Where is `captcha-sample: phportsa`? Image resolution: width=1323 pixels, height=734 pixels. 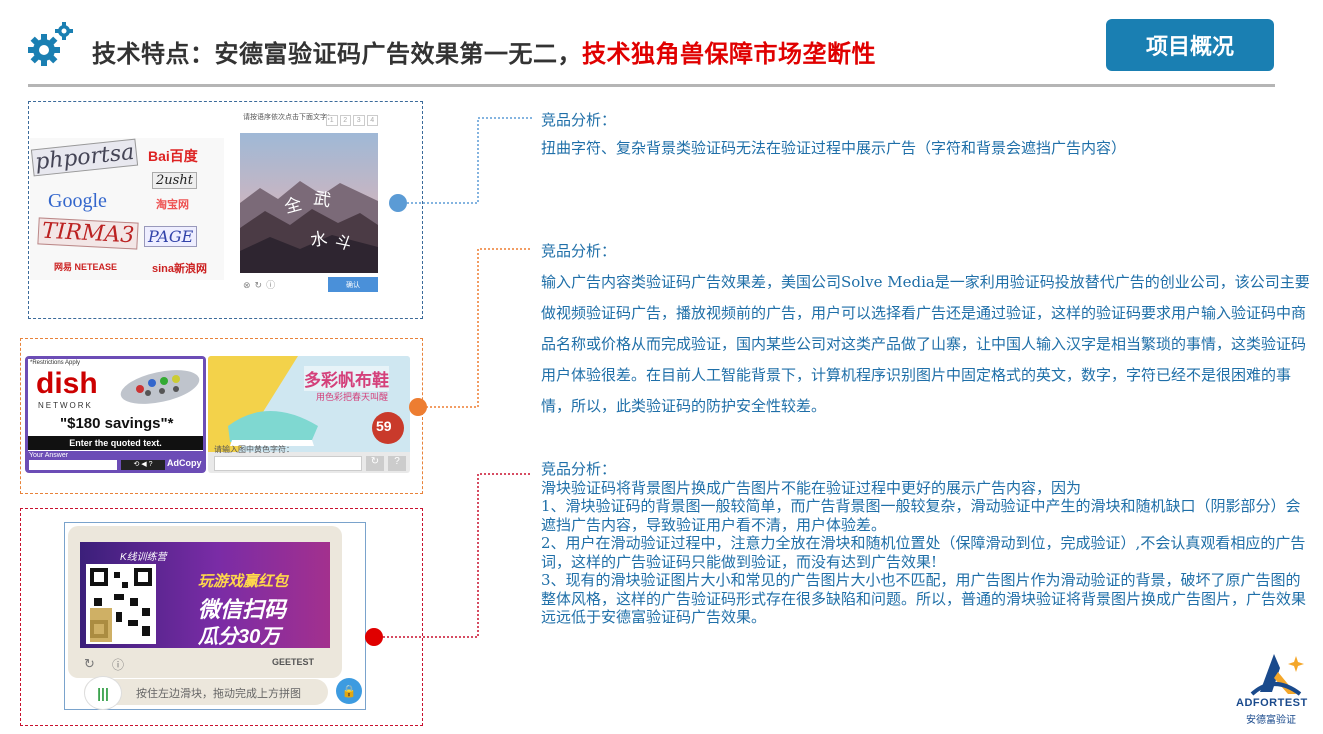
captcha-sample: phportsa is located at coordinates (84, 157).